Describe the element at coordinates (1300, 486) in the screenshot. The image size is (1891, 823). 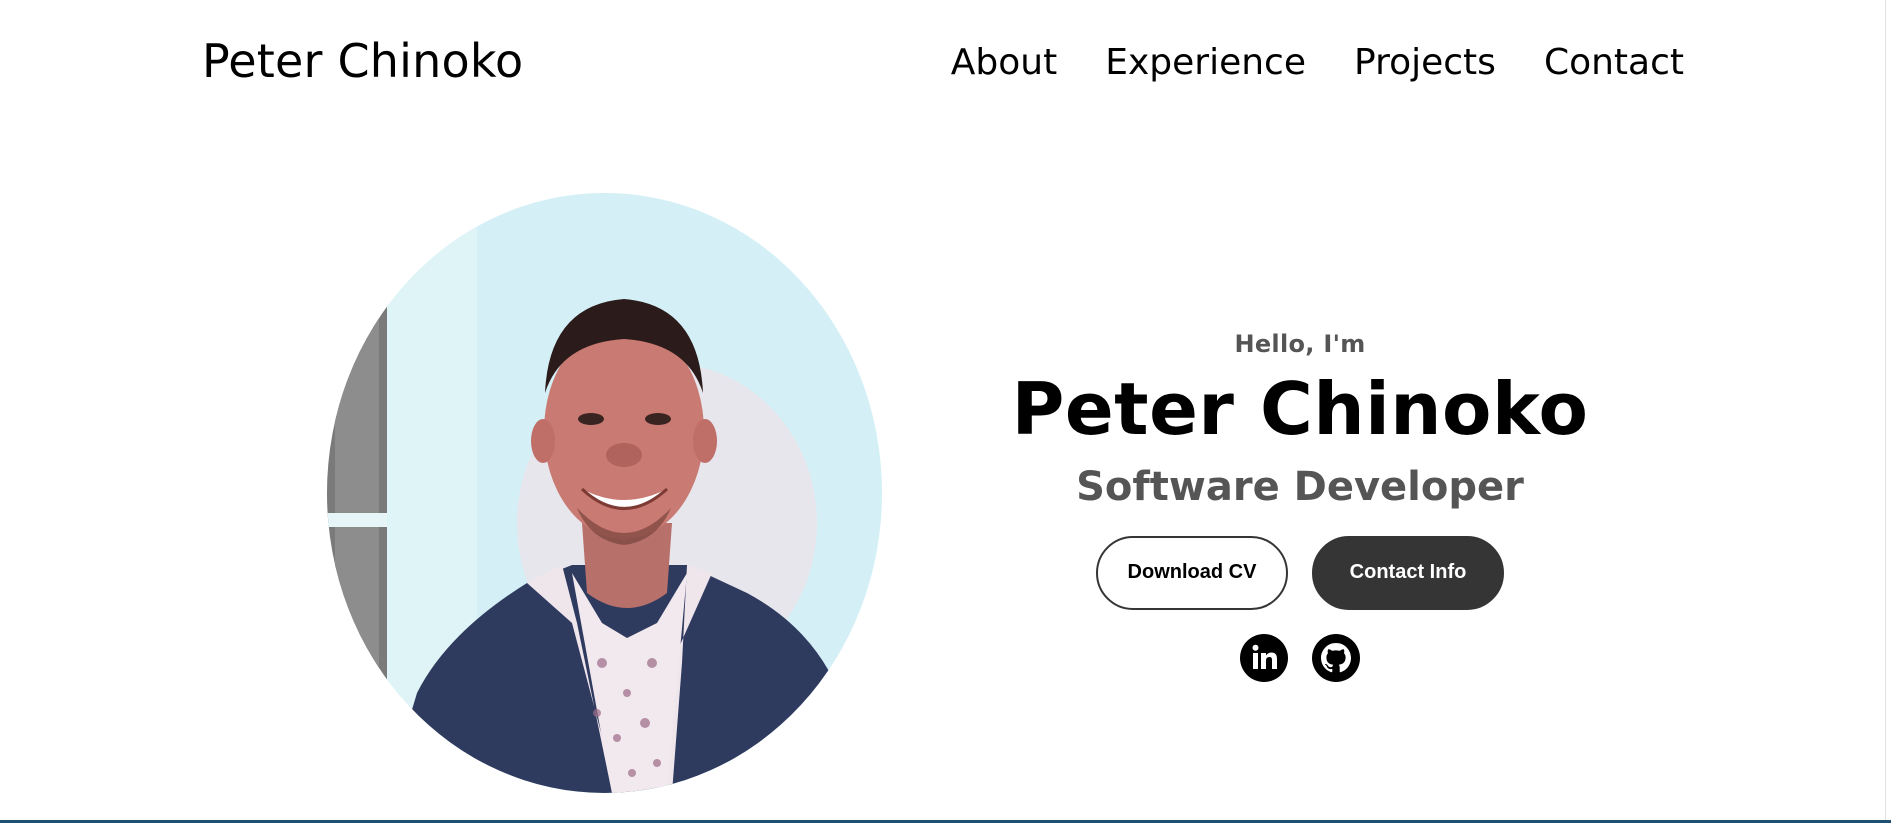
I see `hero-role: Software Developer` at that location.